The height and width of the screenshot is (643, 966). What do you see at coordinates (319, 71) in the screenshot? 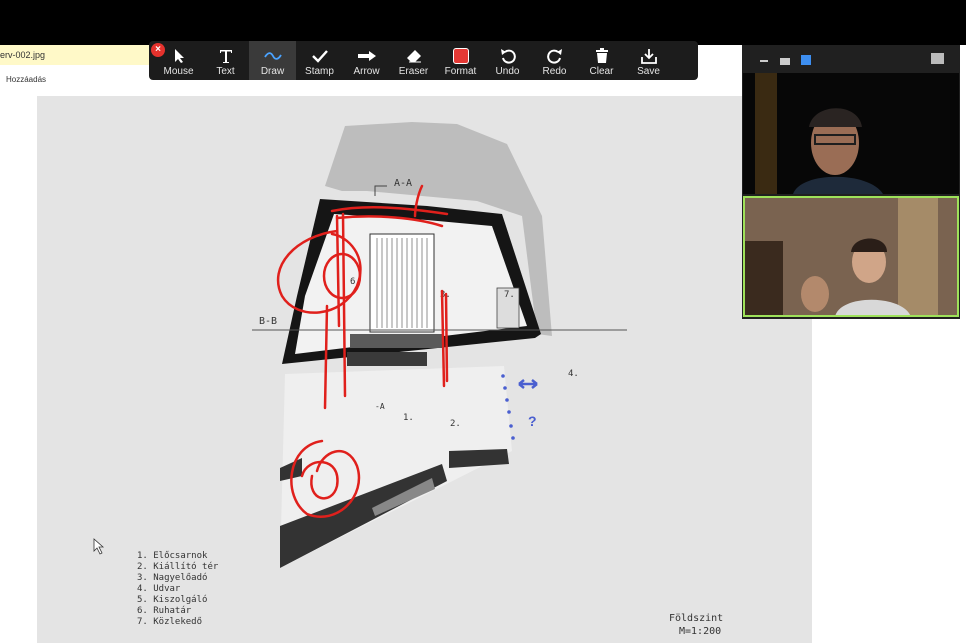
I see `tool-label: Stamp` at bounding box center [319, 71].